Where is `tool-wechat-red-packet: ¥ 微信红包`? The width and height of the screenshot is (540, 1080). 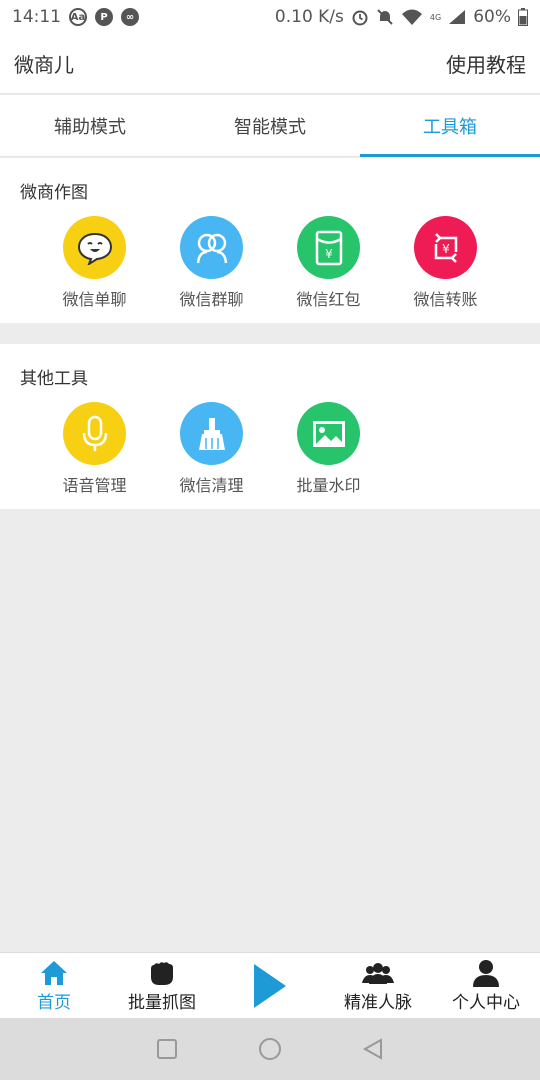 tool-wechat-red-packet: ¥ 微信红包 is located at coordinates (328, 263).